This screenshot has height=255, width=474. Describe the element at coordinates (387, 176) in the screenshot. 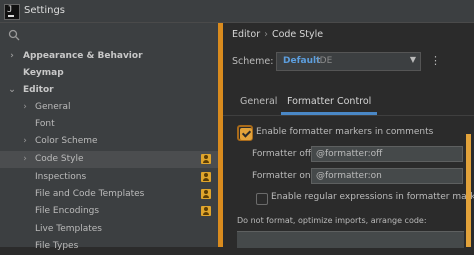

I see `formatter-on-field` at that location.